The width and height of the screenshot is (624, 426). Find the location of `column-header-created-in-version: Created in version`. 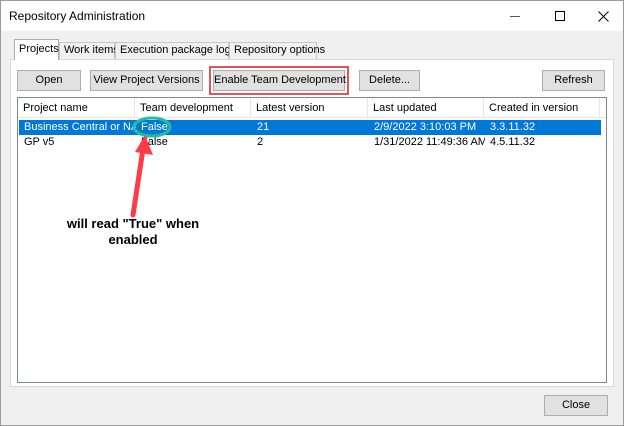

column-header-created-in-version: Created in version is located at coordinates (542, 108).